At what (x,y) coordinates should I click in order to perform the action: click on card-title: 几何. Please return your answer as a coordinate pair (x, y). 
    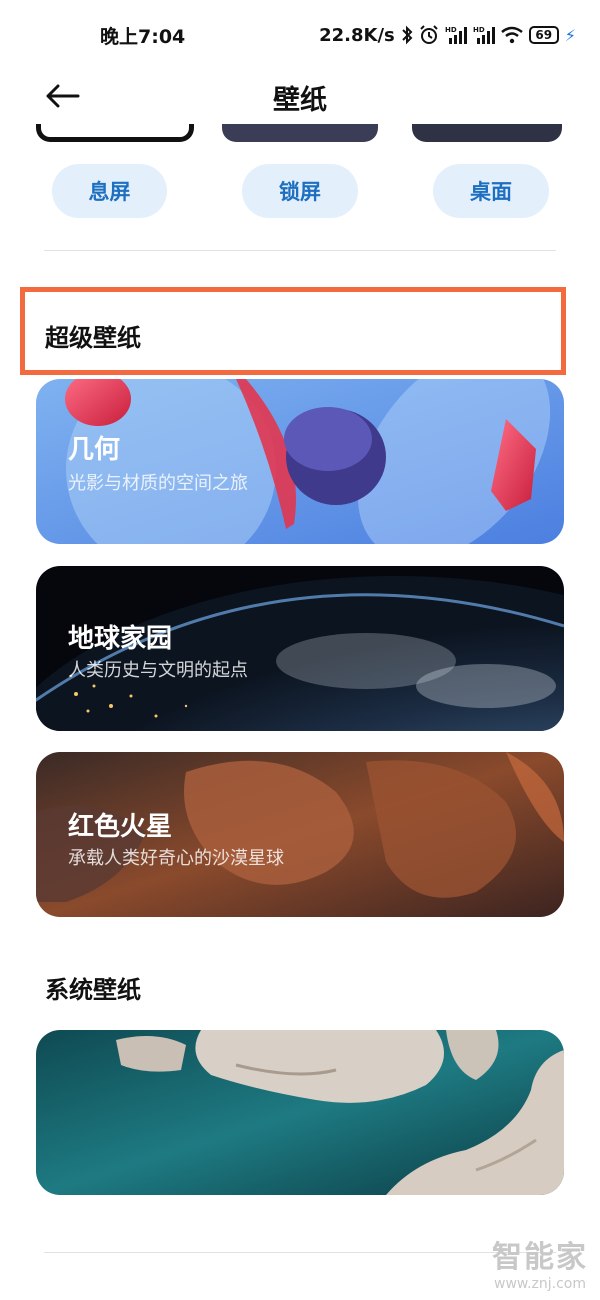
    Looking at the image, I should click on (94, 450).